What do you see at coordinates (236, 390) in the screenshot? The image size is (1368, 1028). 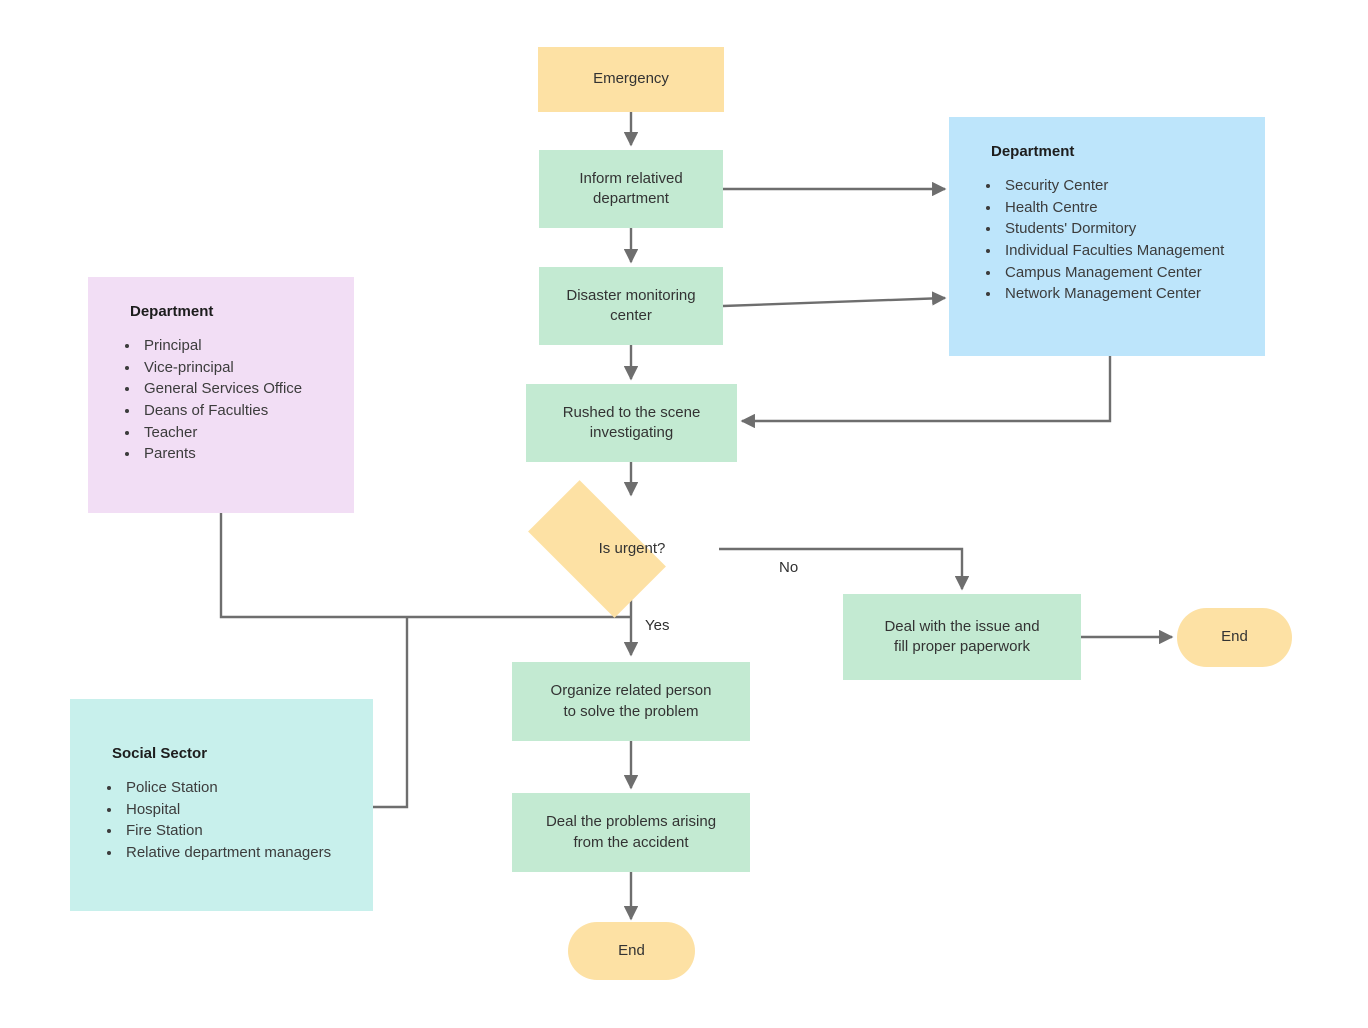 I see `list-item: General Services Office` at bounding box center [236, 390].